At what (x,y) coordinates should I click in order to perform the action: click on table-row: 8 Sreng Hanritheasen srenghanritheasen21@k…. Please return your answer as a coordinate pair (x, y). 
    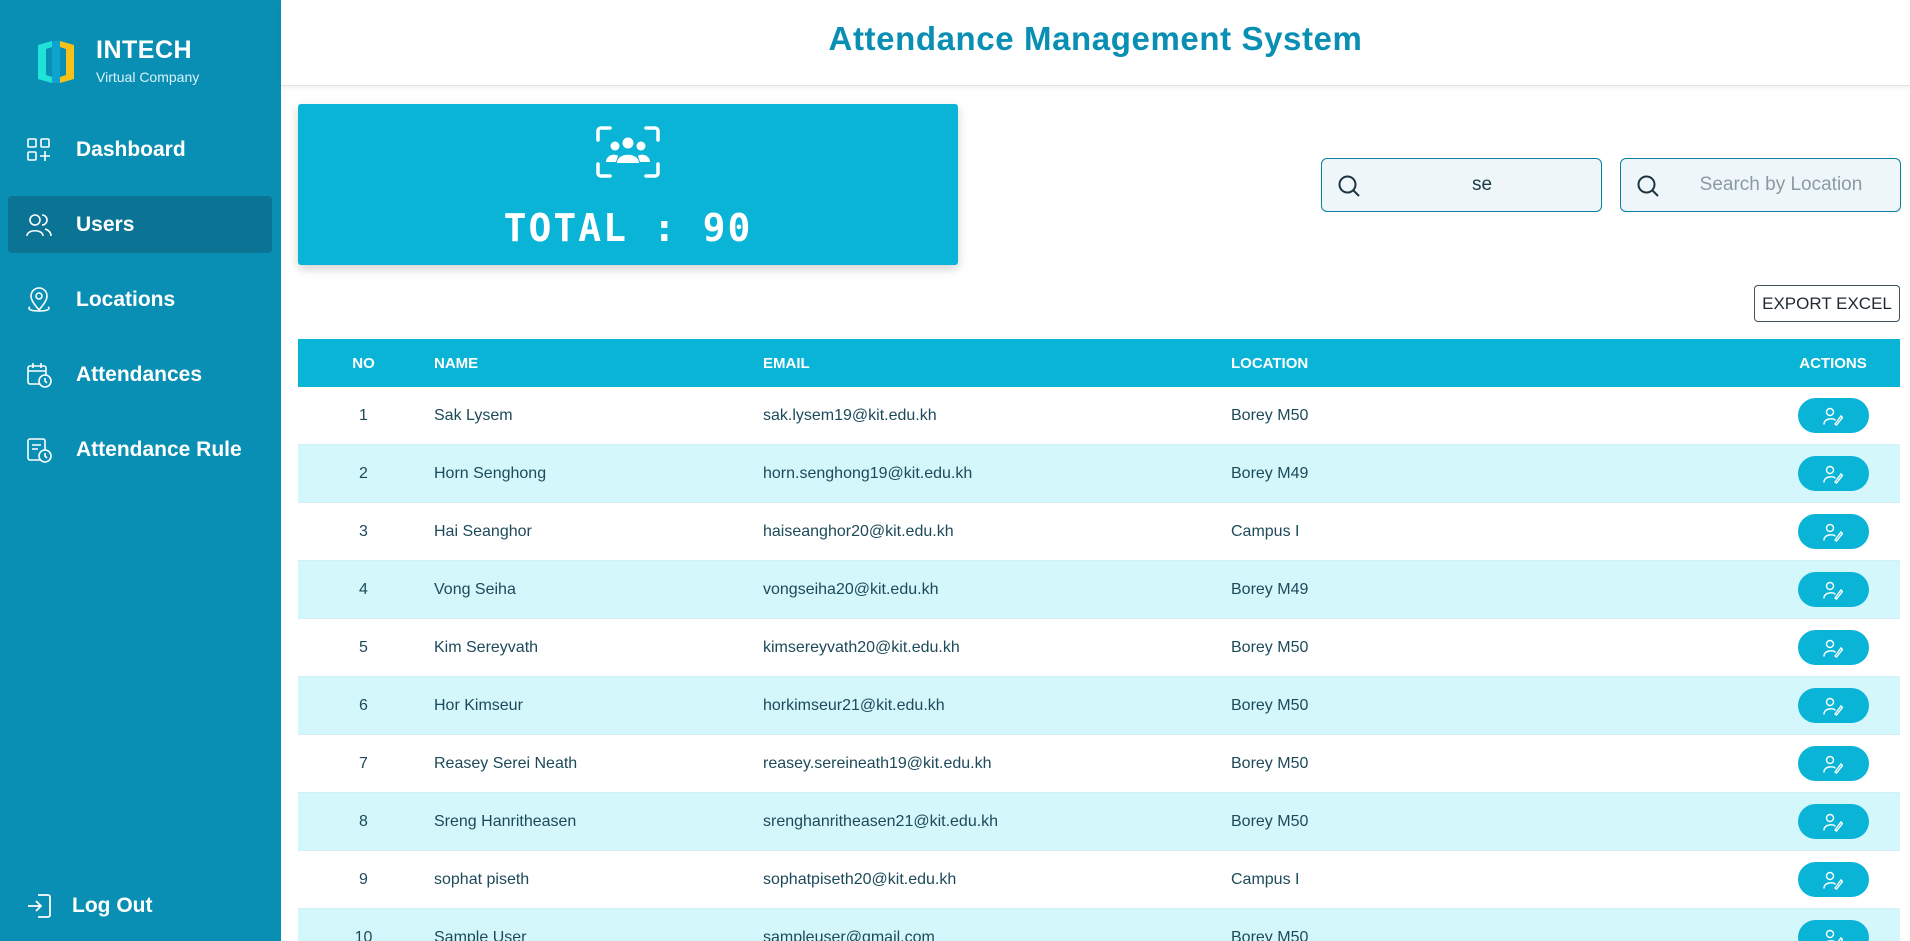
    Looking at the image, I should click on (1099, 822).